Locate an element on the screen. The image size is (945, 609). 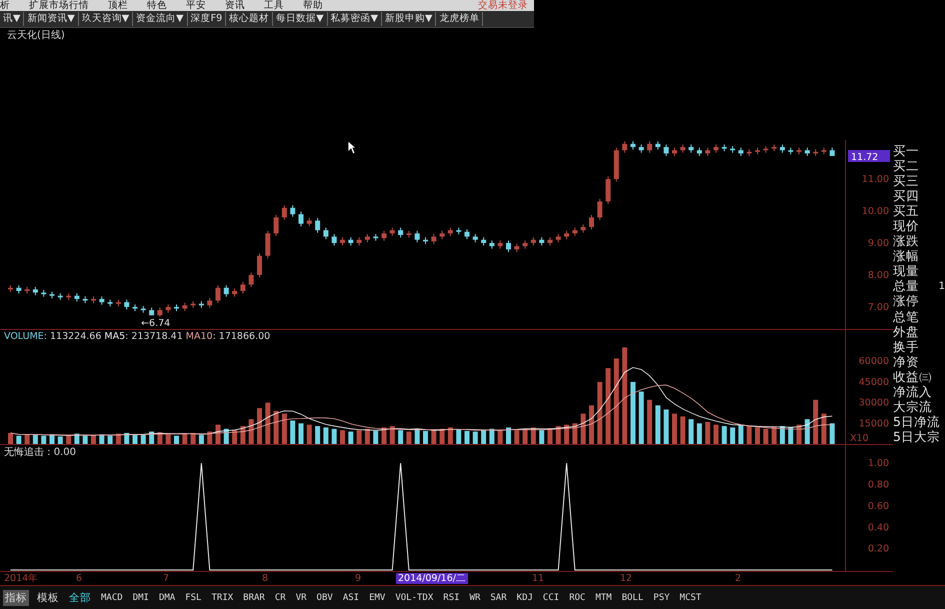
volume-axis-label: 15000 is located at coordinates (873, 424).